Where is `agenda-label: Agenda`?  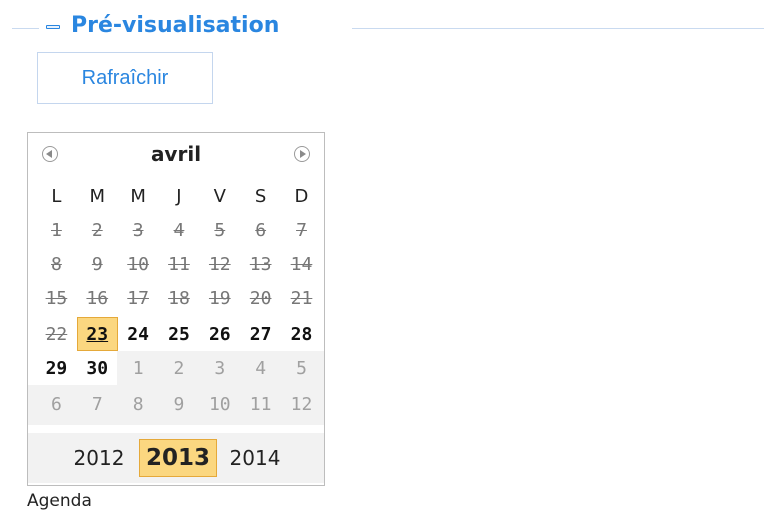 agenda-label: Agenda is located at coordinates (59, 501).